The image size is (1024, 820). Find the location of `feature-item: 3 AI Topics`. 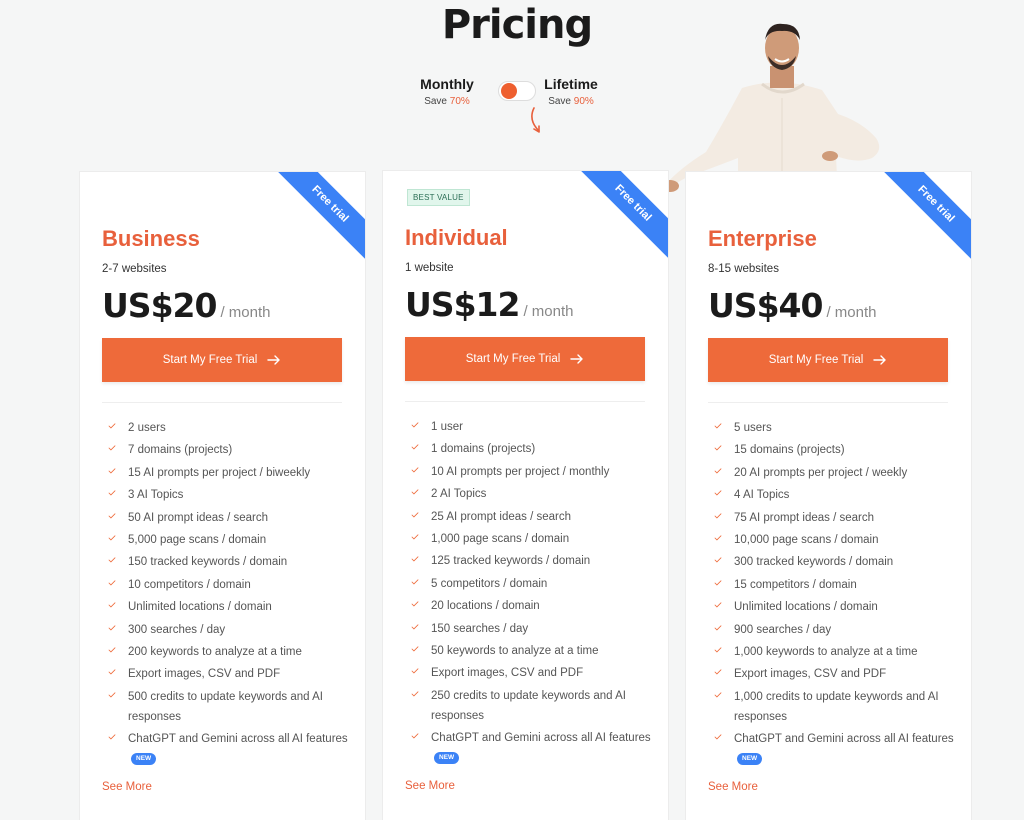

feature-item: 3 AI Topics is located at coordinates (227, 495).